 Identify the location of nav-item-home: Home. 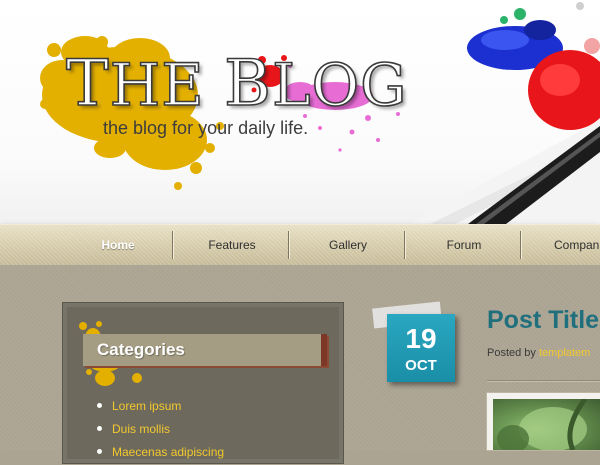
(118, 245).